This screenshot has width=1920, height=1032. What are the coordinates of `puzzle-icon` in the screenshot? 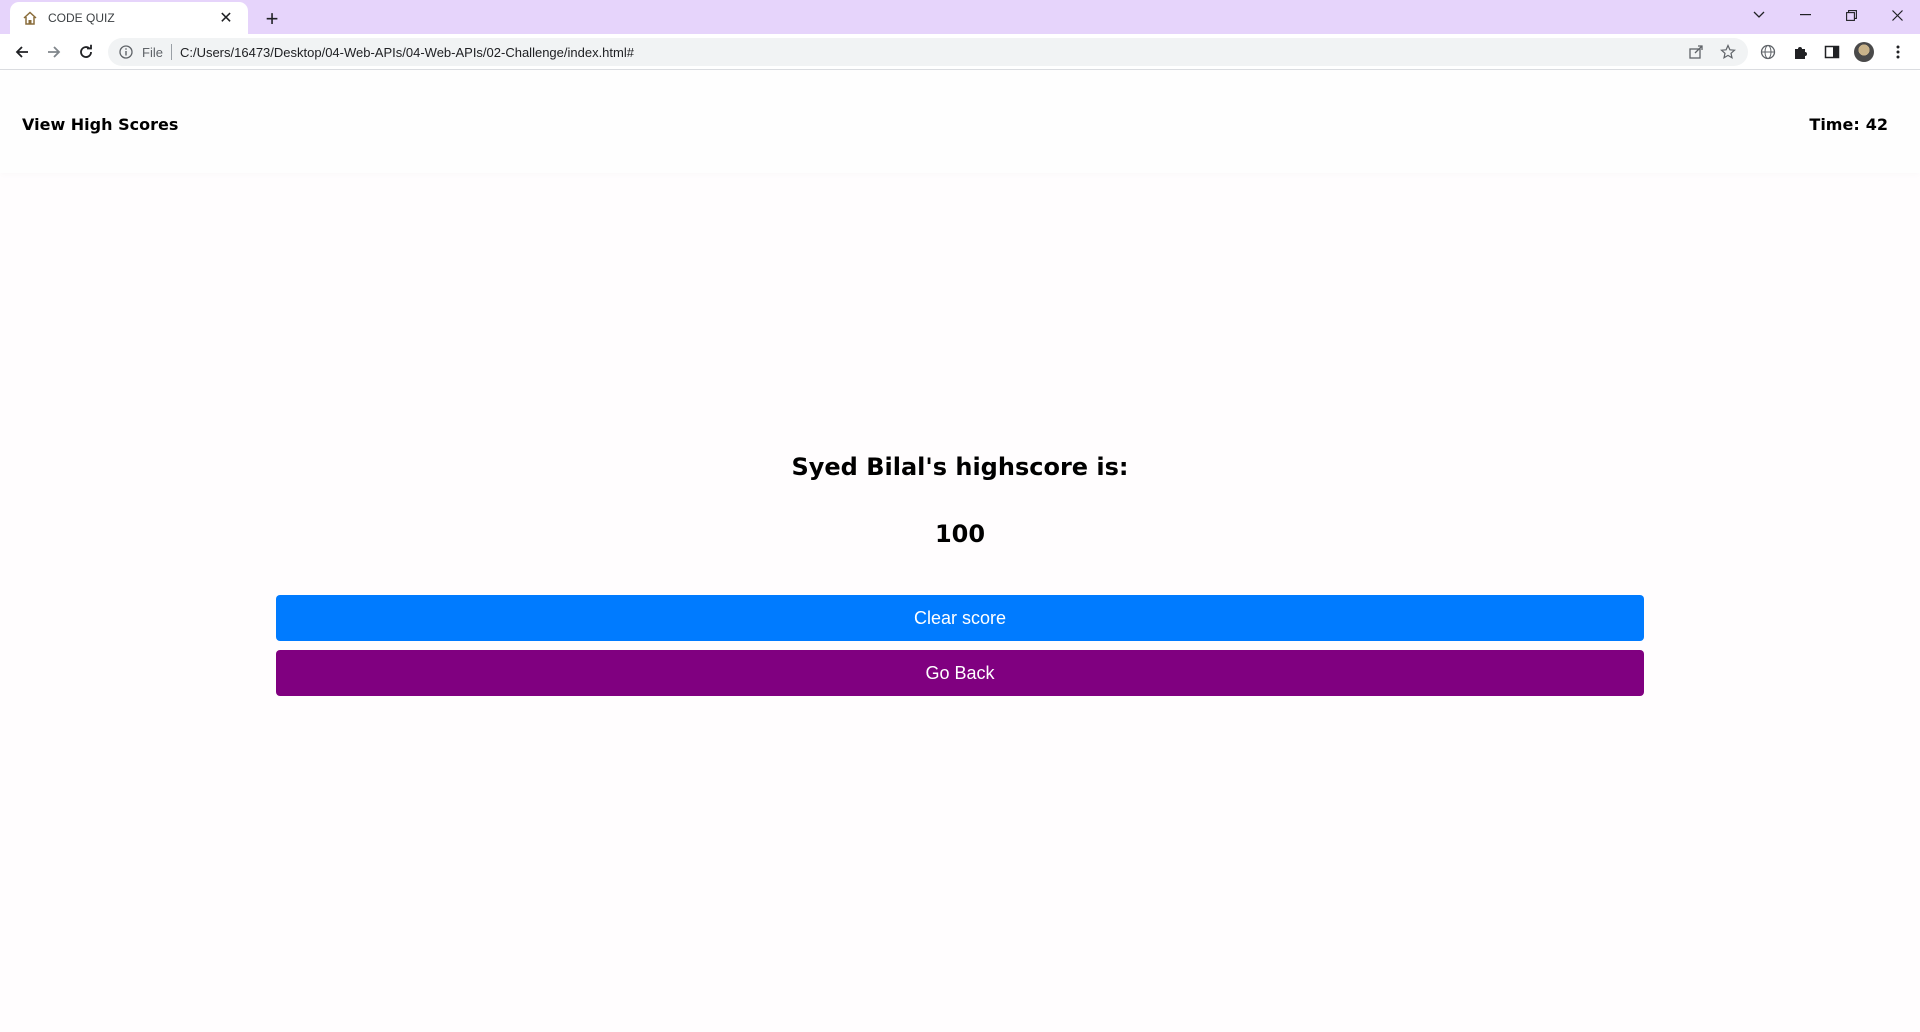 It's located at (1800, 52).